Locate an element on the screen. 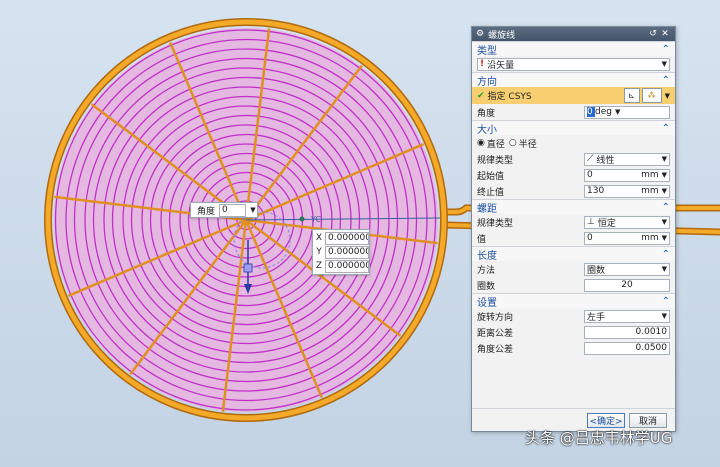 The height and width of the screenshot is (467, 720). csys-origin-handle is located at coordinates (248, 268).